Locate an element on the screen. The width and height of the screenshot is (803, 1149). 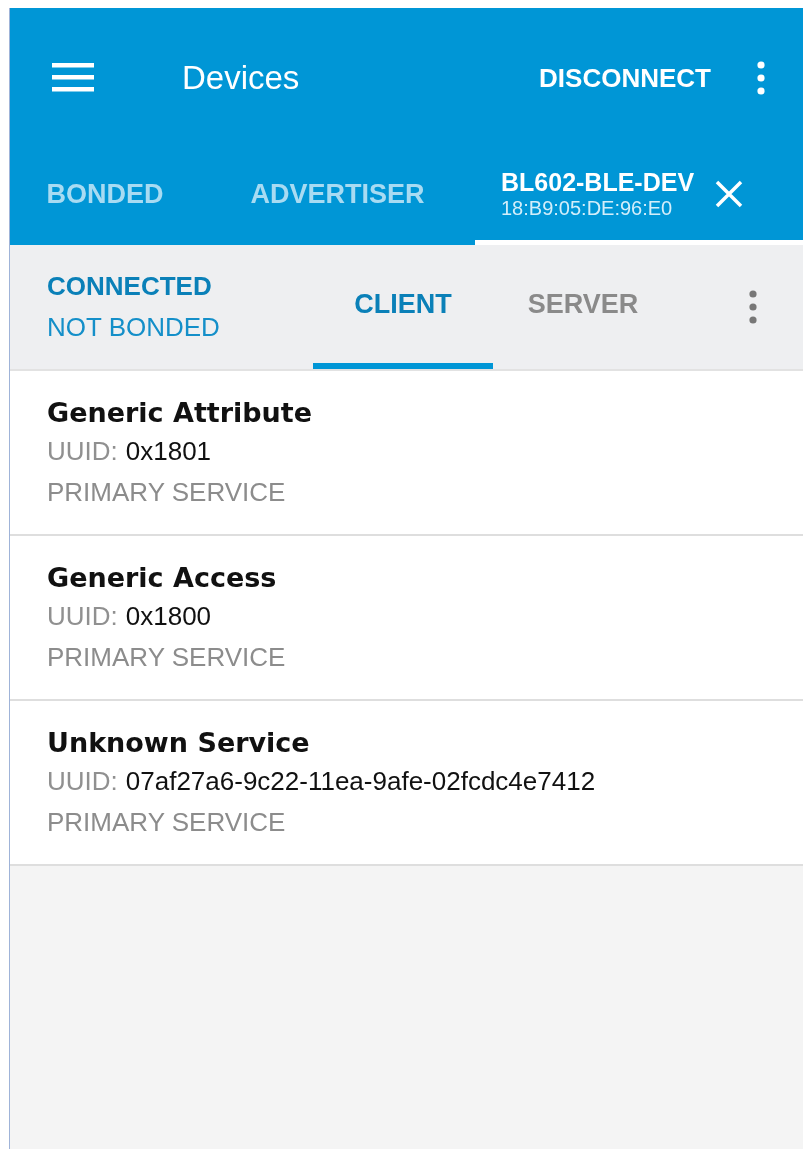
device-address: 18:B9:05:DE:96:E0 is located at coordinates (587, 208).